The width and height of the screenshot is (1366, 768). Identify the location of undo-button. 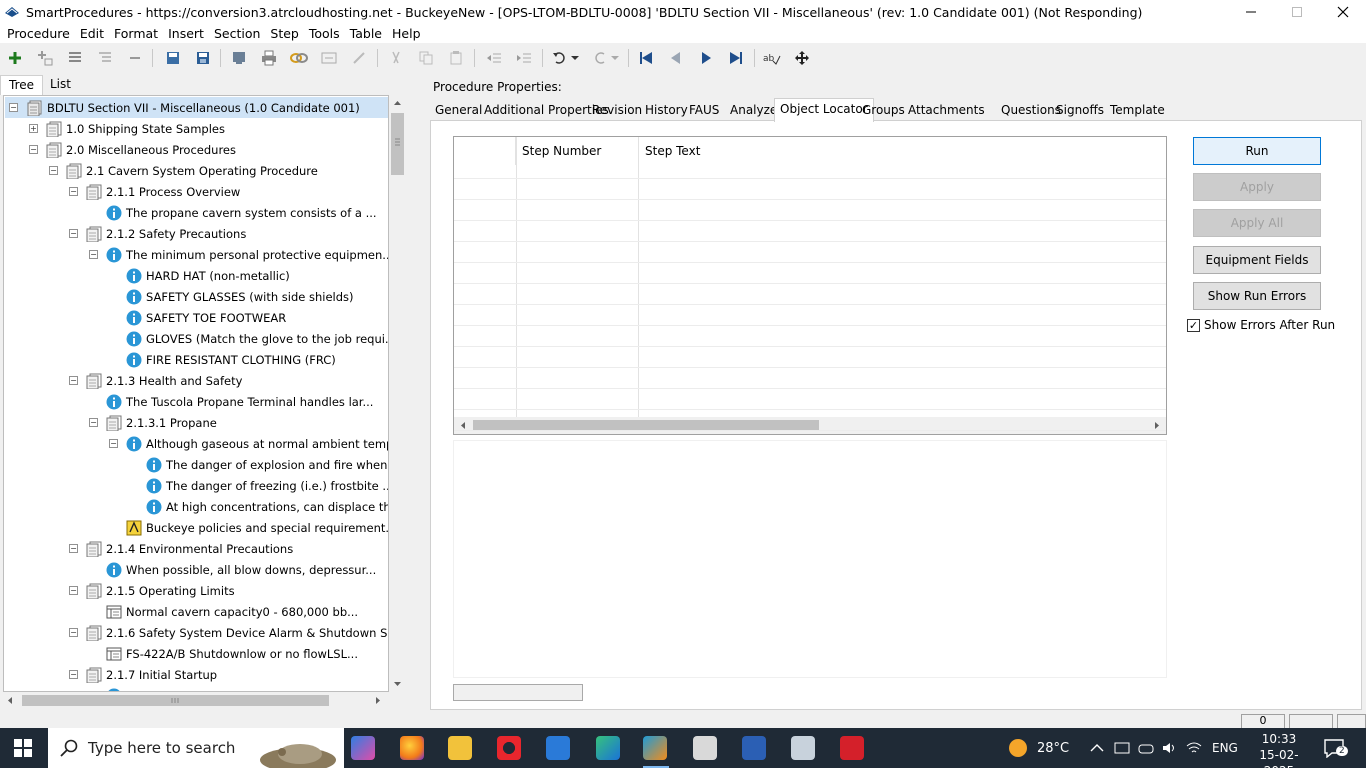
(560, 58).